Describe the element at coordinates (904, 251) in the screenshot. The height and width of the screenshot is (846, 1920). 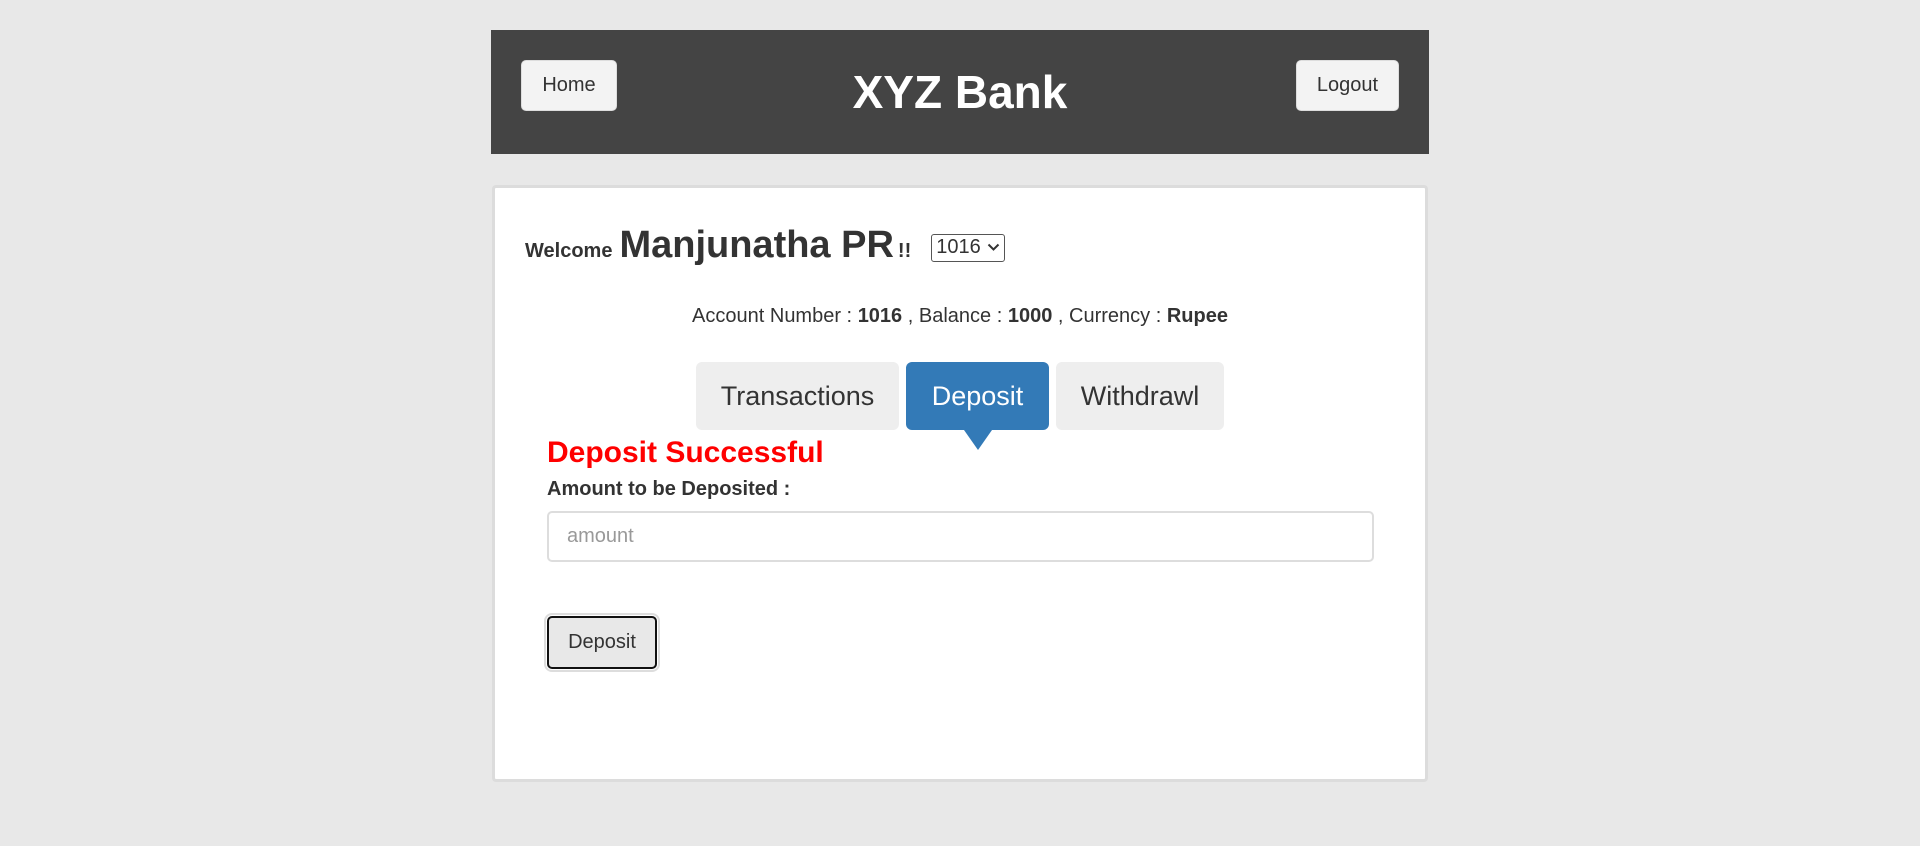
I see `welcome-exclaim: !!` at that location.